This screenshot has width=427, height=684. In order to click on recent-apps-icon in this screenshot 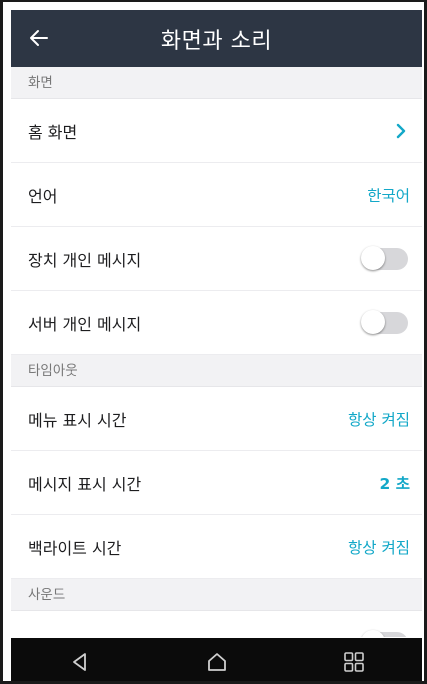, I will do `click(353, 662)`.